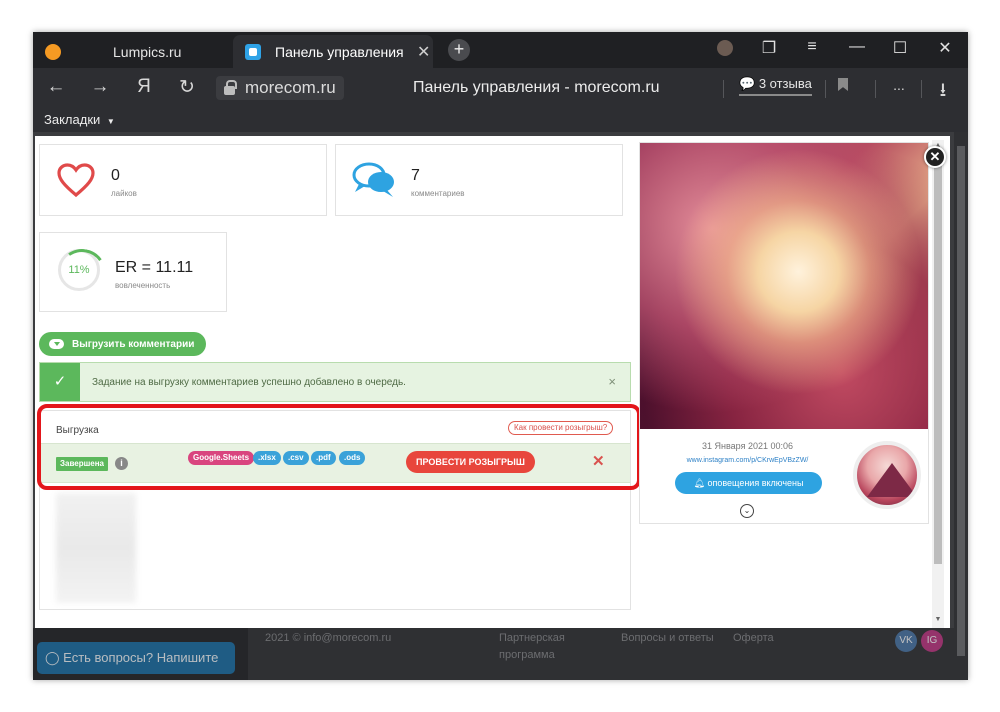 This screenshot has height=712, width=1000. I want to click on export-comments-button: Выгрузить комментарии, so click(123, 344).